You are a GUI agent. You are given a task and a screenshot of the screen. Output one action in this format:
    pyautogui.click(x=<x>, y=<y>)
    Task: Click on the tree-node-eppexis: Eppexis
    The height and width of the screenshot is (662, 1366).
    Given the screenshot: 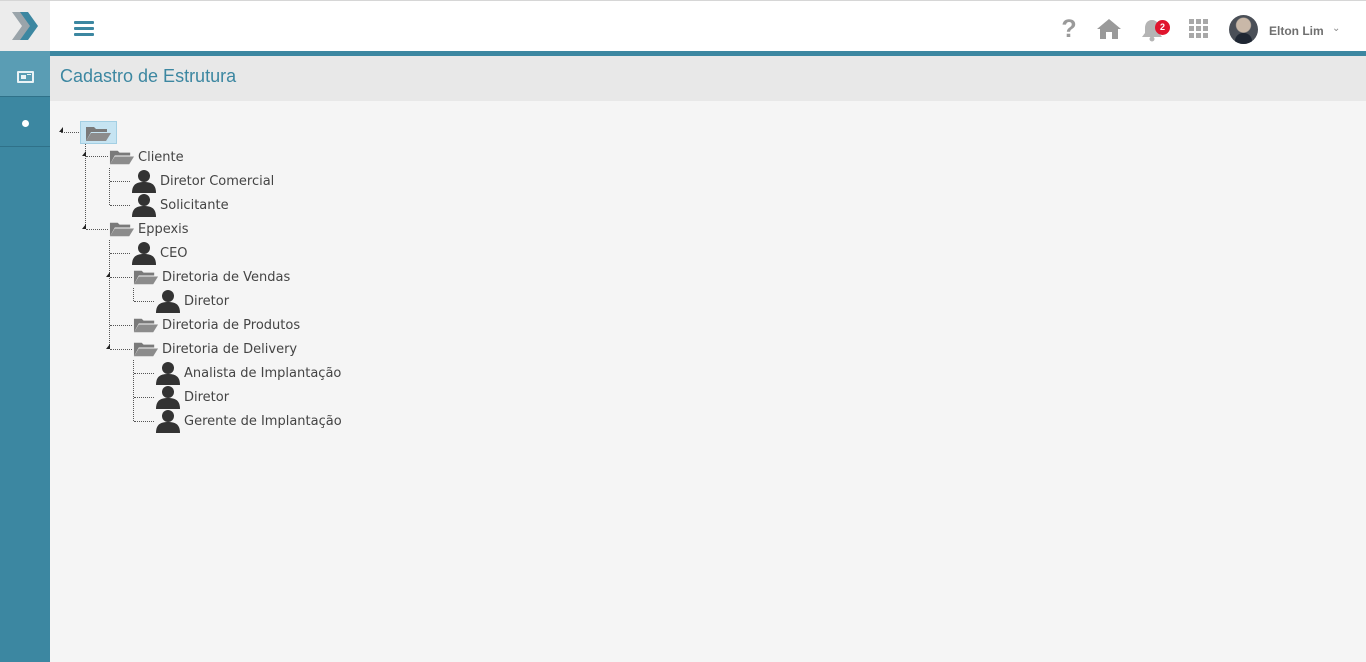 What is the action you would take?
    pyautogui.click(x=149, y=229)
    